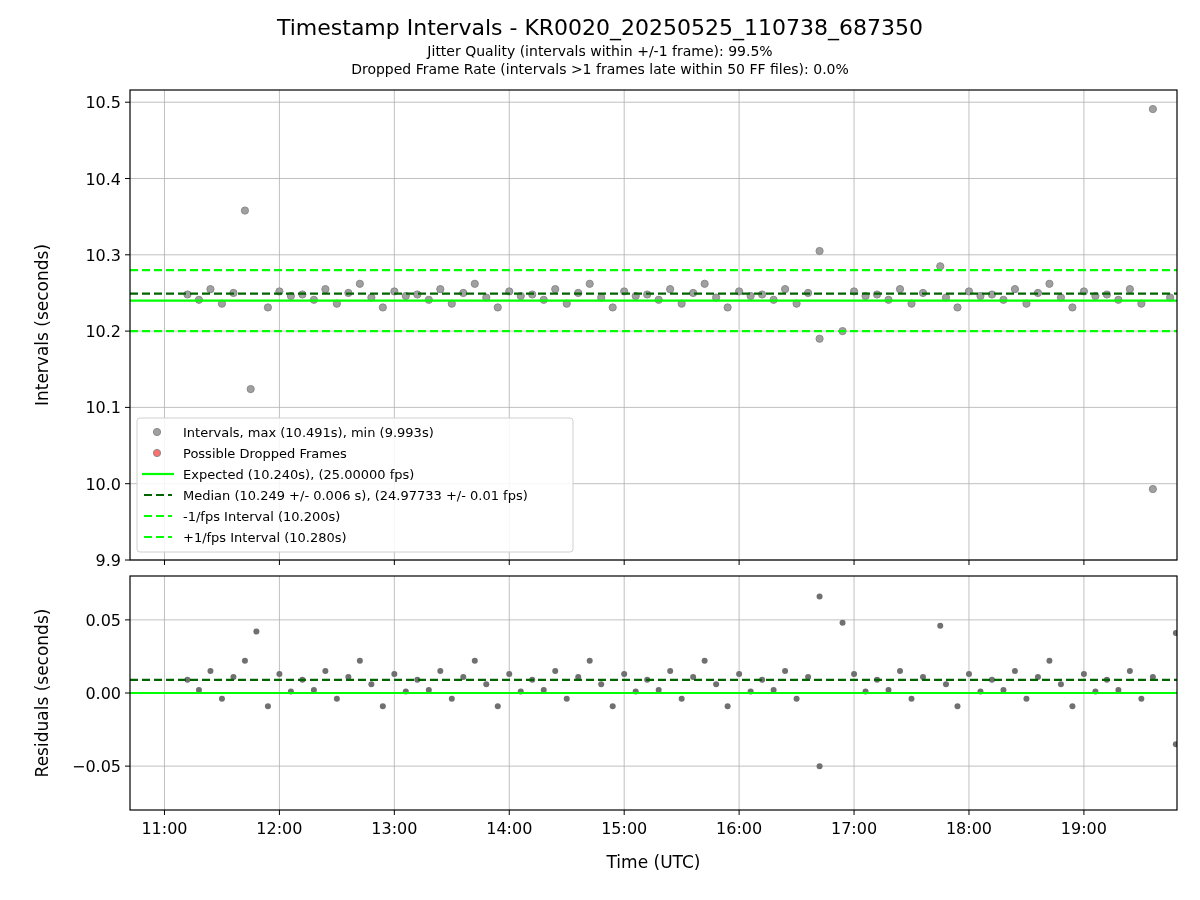  What do you see at coordinates (308, 432) in the screenshot?
I see `legend-label: Intervals, max (10.491s), min (9.993s)` at bounding box center [308, 432].